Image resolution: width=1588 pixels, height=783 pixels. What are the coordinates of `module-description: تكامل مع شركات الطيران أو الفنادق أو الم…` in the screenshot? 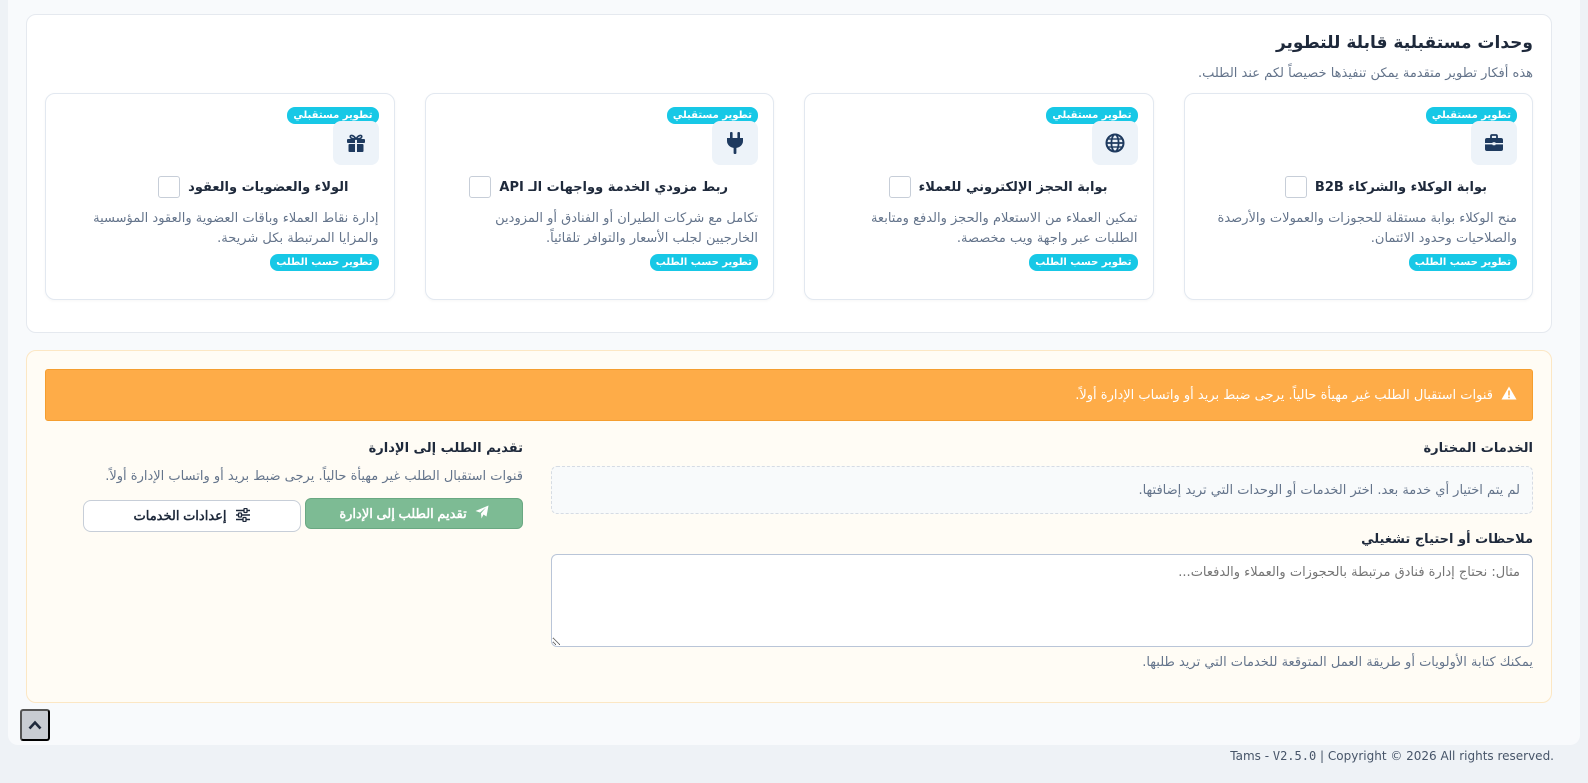 It's located at (626, 228).